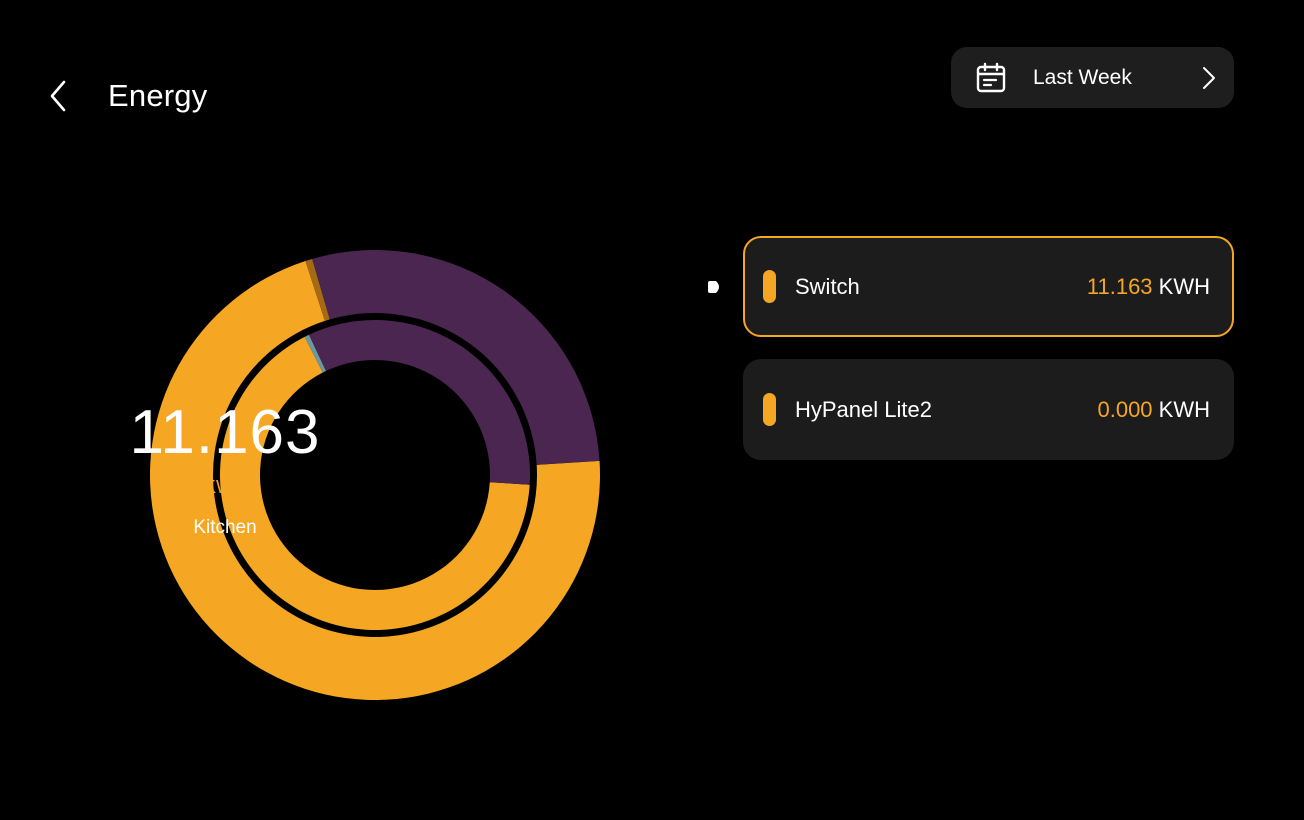 This screenshot has width=1304, height=820. I want to click on back-button, so click(58, 96).